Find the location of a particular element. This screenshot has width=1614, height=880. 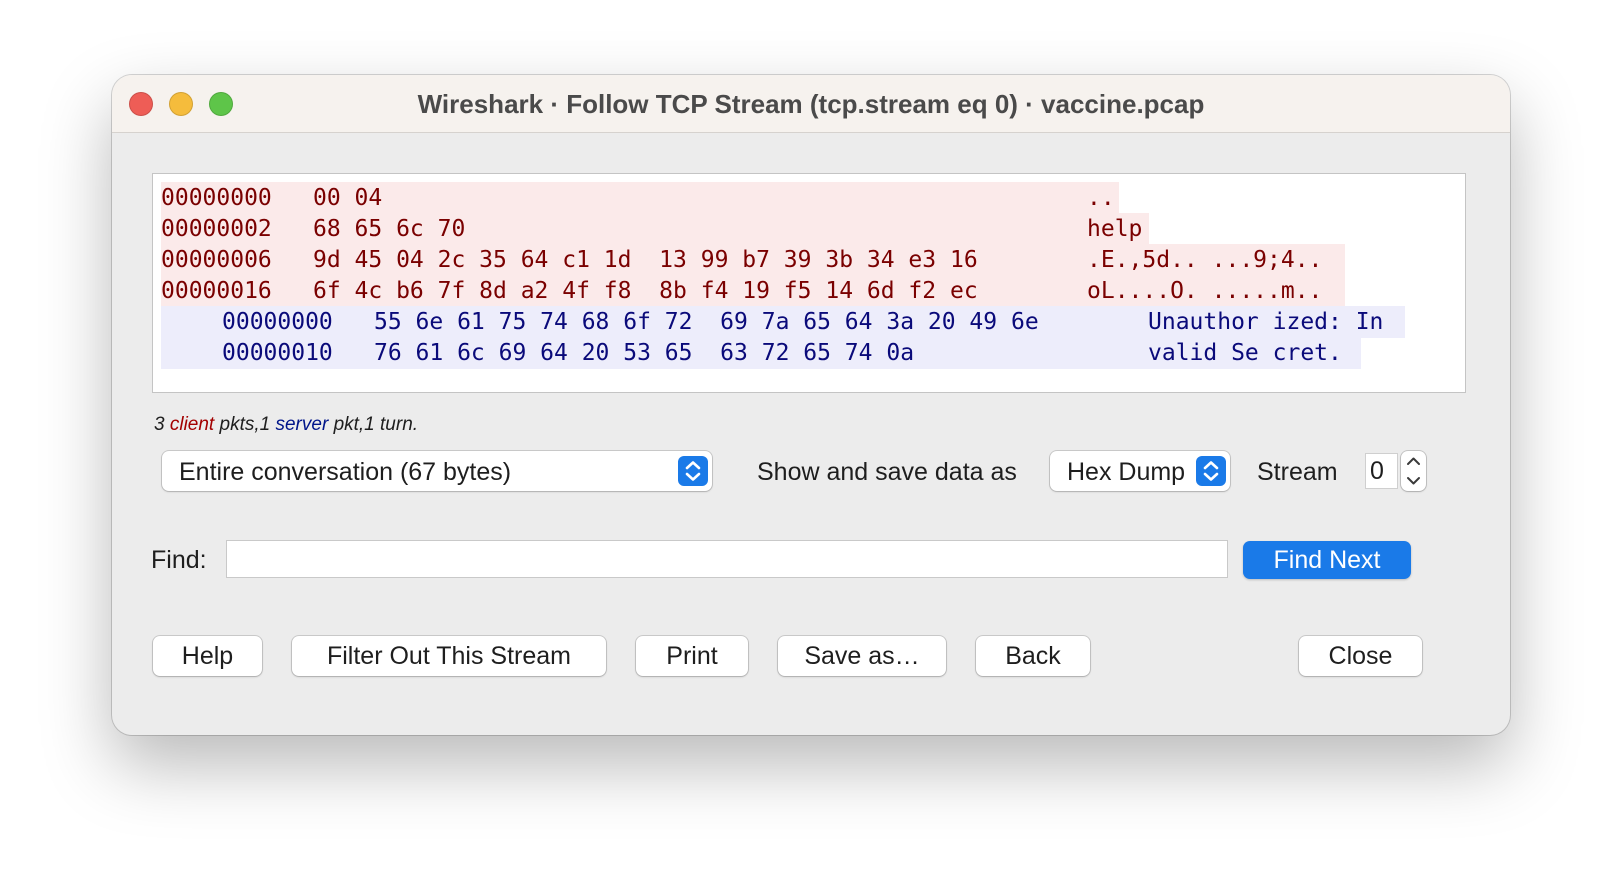

client-hex-line: 00000000 00 04.. is located at coordinates (640, 198).